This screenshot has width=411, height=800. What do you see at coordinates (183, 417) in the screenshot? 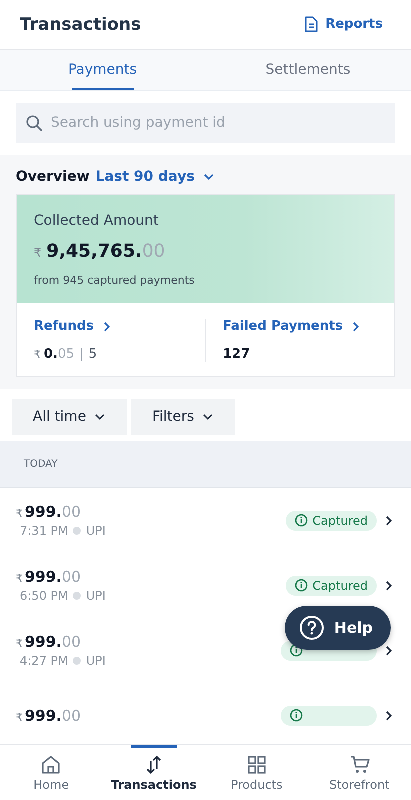
I see `filter-dropdown: Filters` at bounding box center [183, 417].